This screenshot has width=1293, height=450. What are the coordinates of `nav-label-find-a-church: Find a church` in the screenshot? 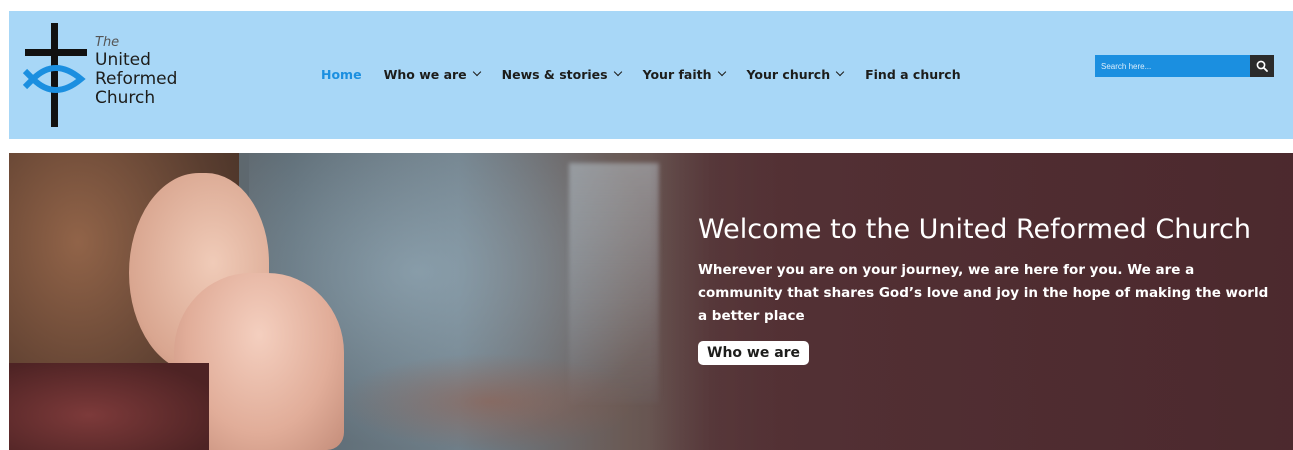 It's located at (913, 74).